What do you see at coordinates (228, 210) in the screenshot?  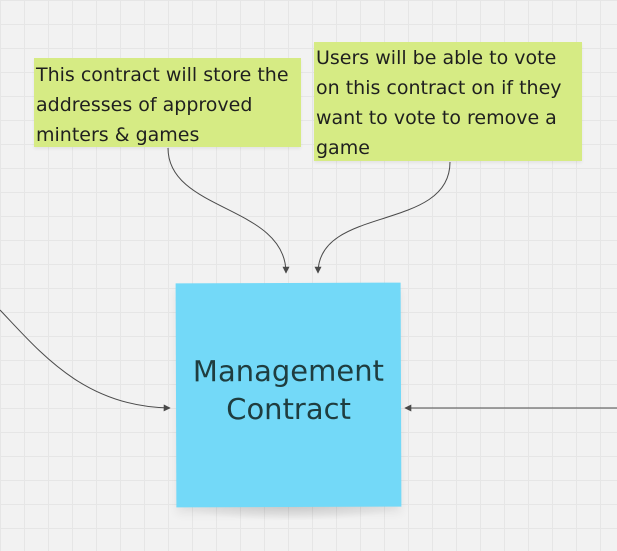 I see `connector-left-note-to-sticky` at bounding box center [228, 210].